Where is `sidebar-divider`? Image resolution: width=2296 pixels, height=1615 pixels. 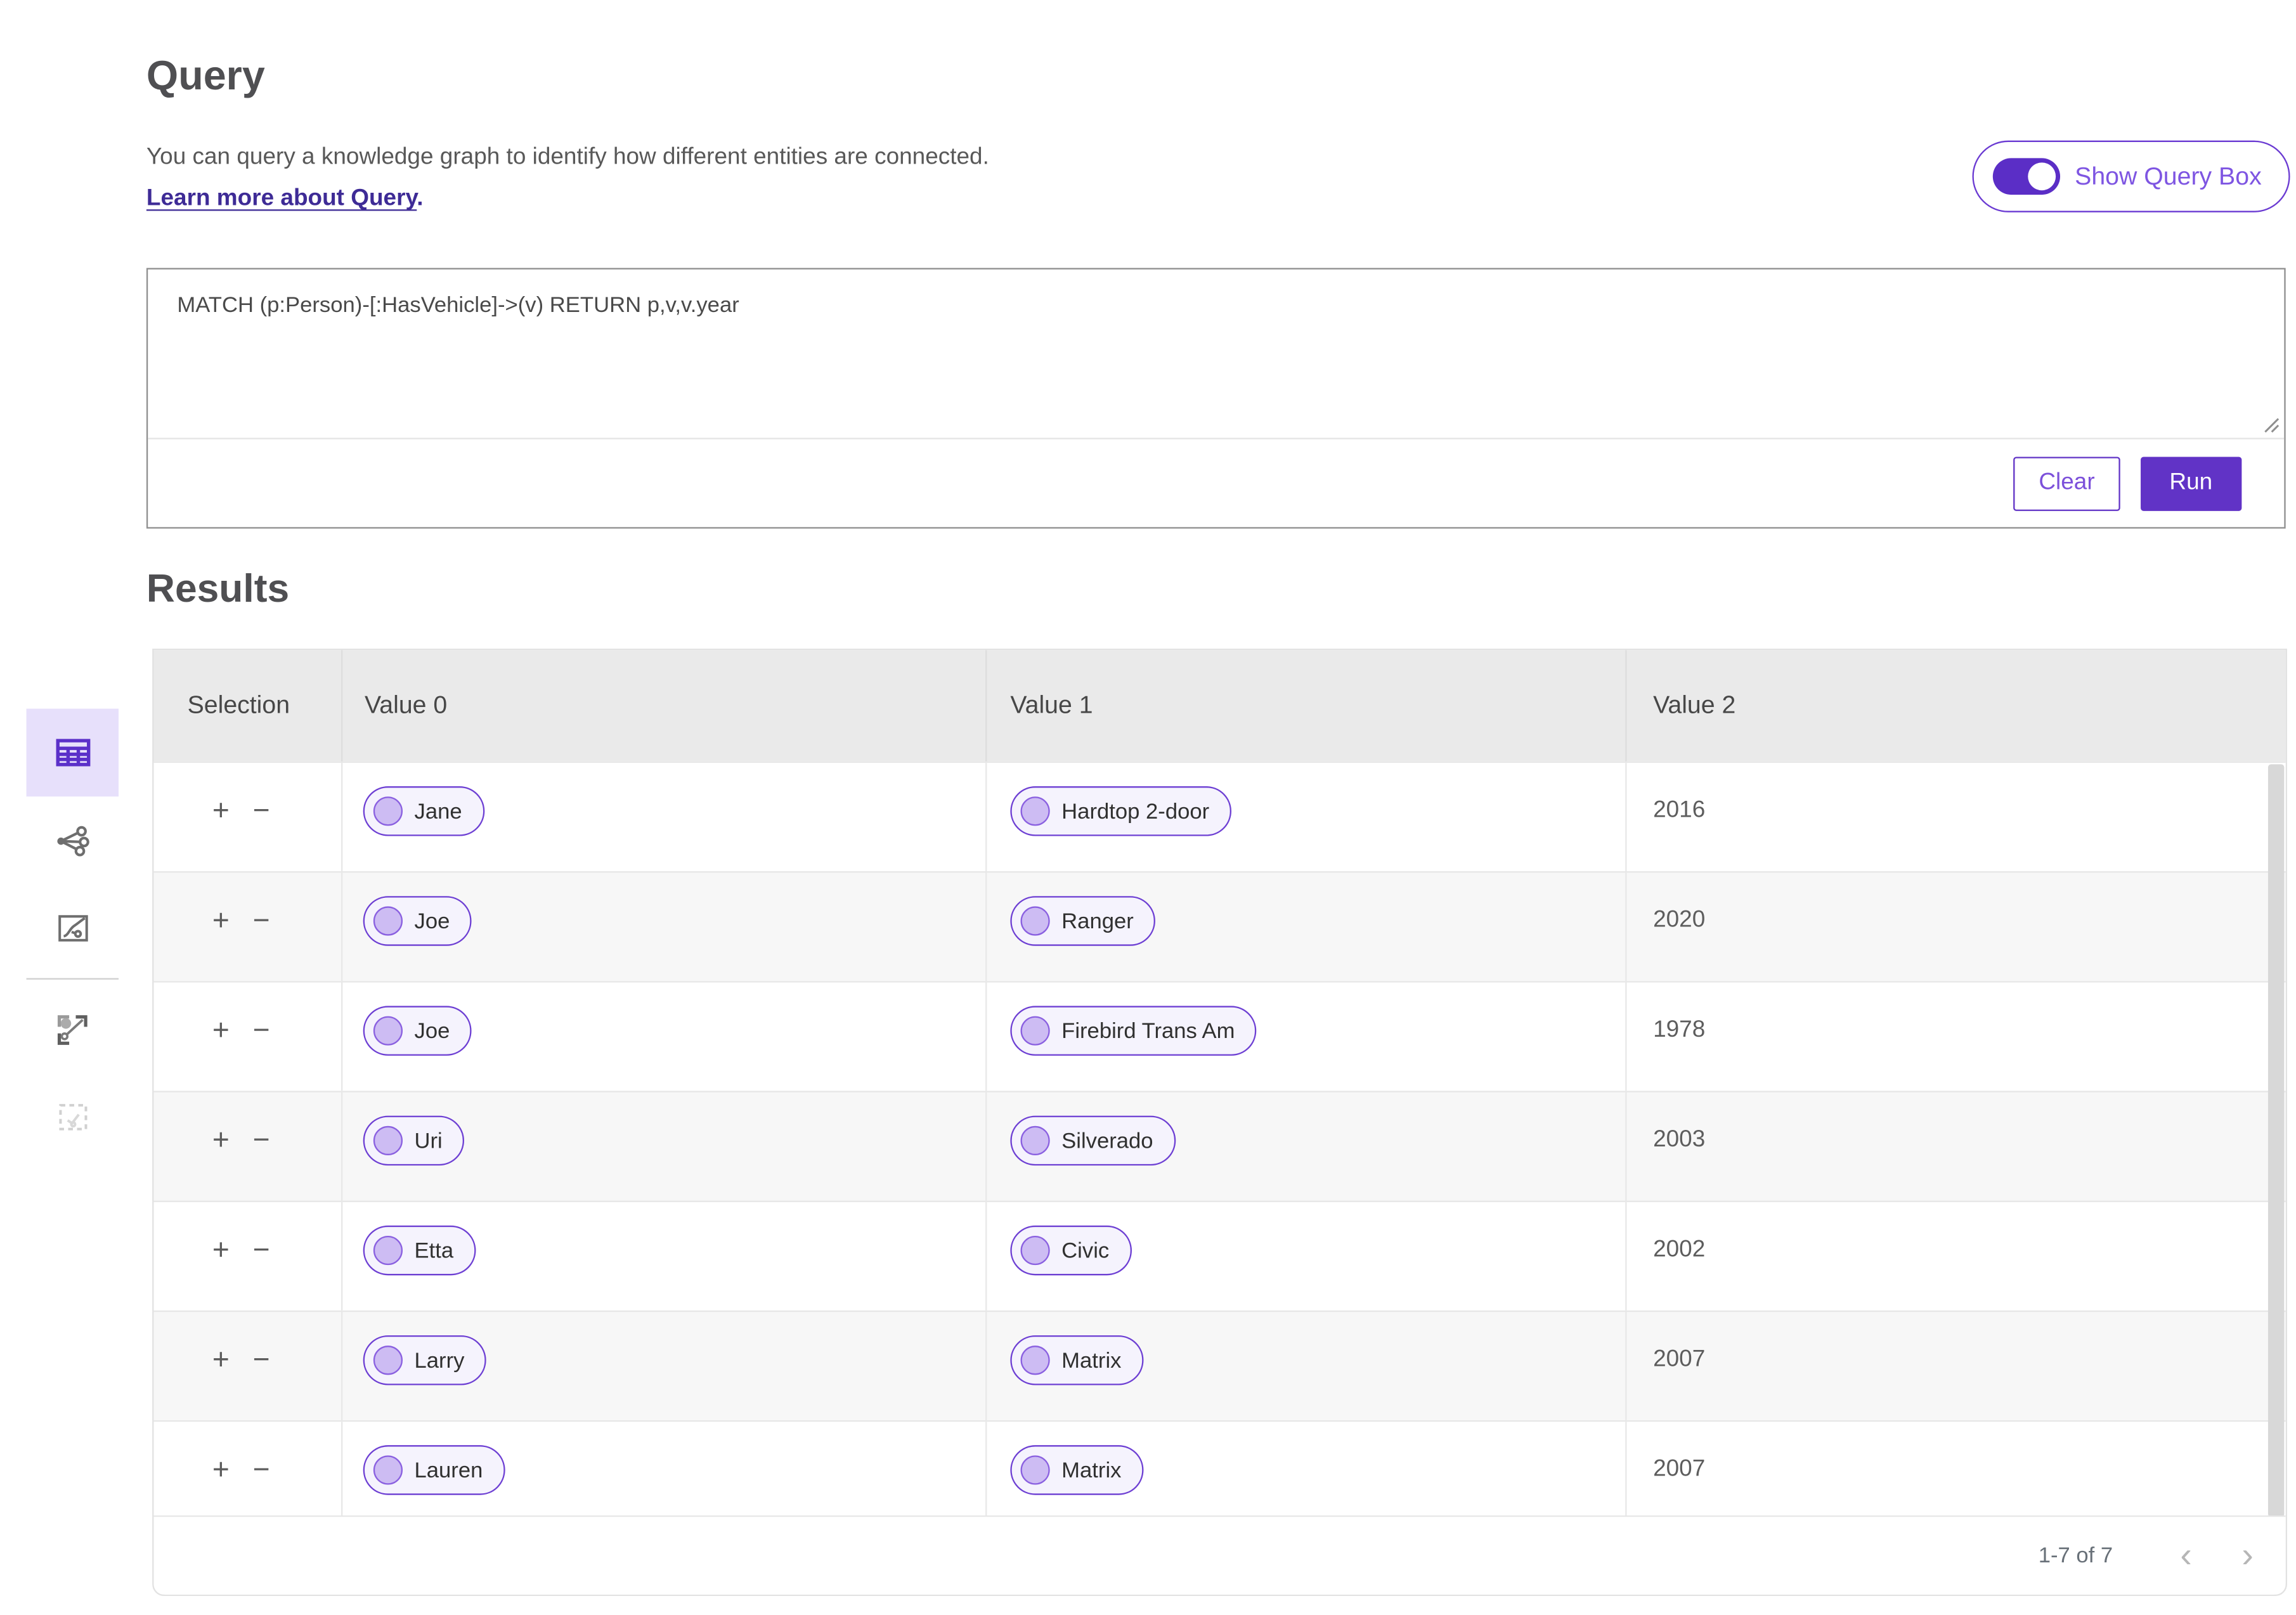
sidebar-divider is located at coordinates (72, 979).